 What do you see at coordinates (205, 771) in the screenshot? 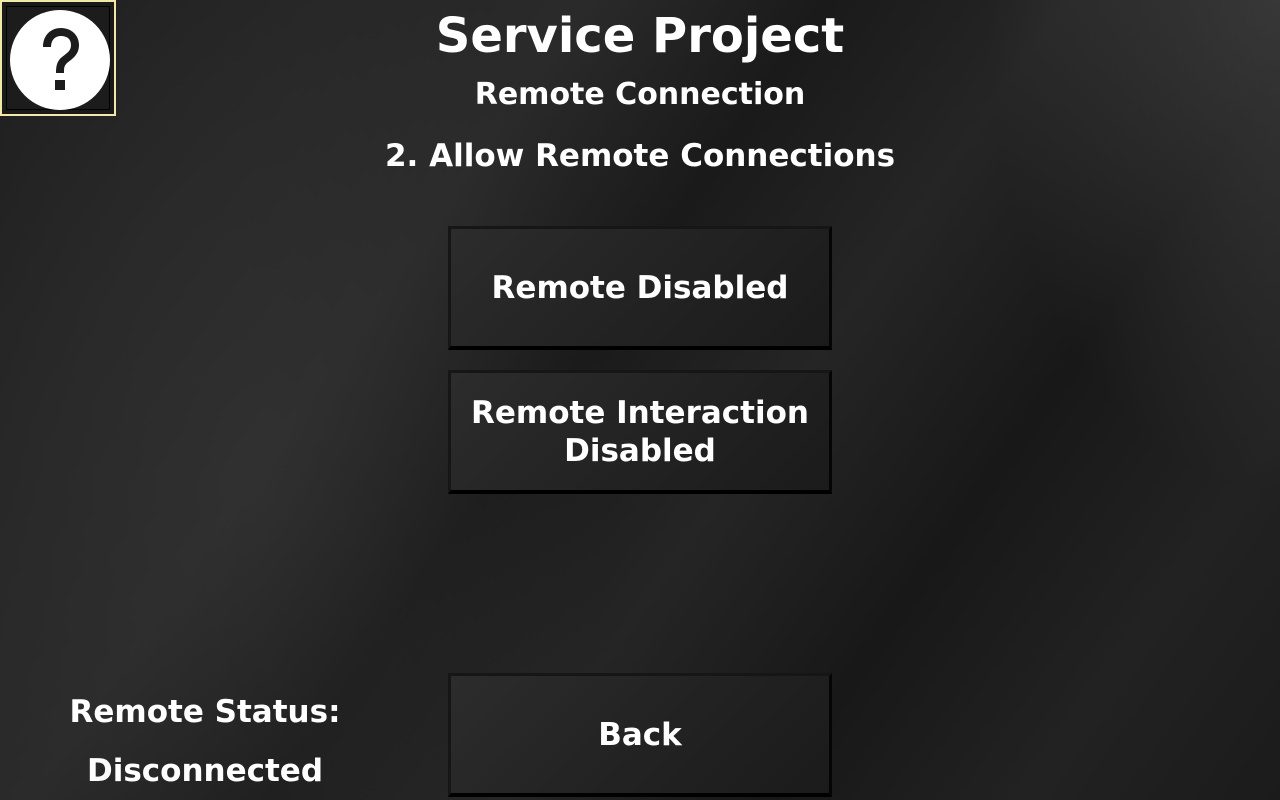
I see `remote-status-value: Disconnected` at bounding box center [205, 771].